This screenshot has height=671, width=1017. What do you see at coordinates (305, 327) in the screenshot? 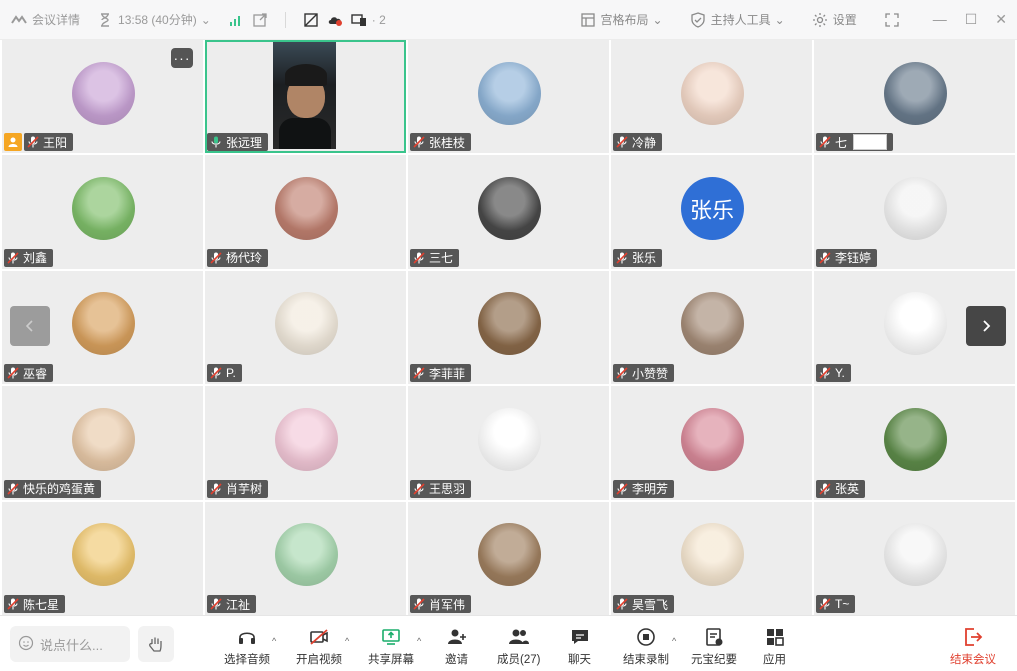
I see `participant-tile: P.` at bounding box center [305, 327].